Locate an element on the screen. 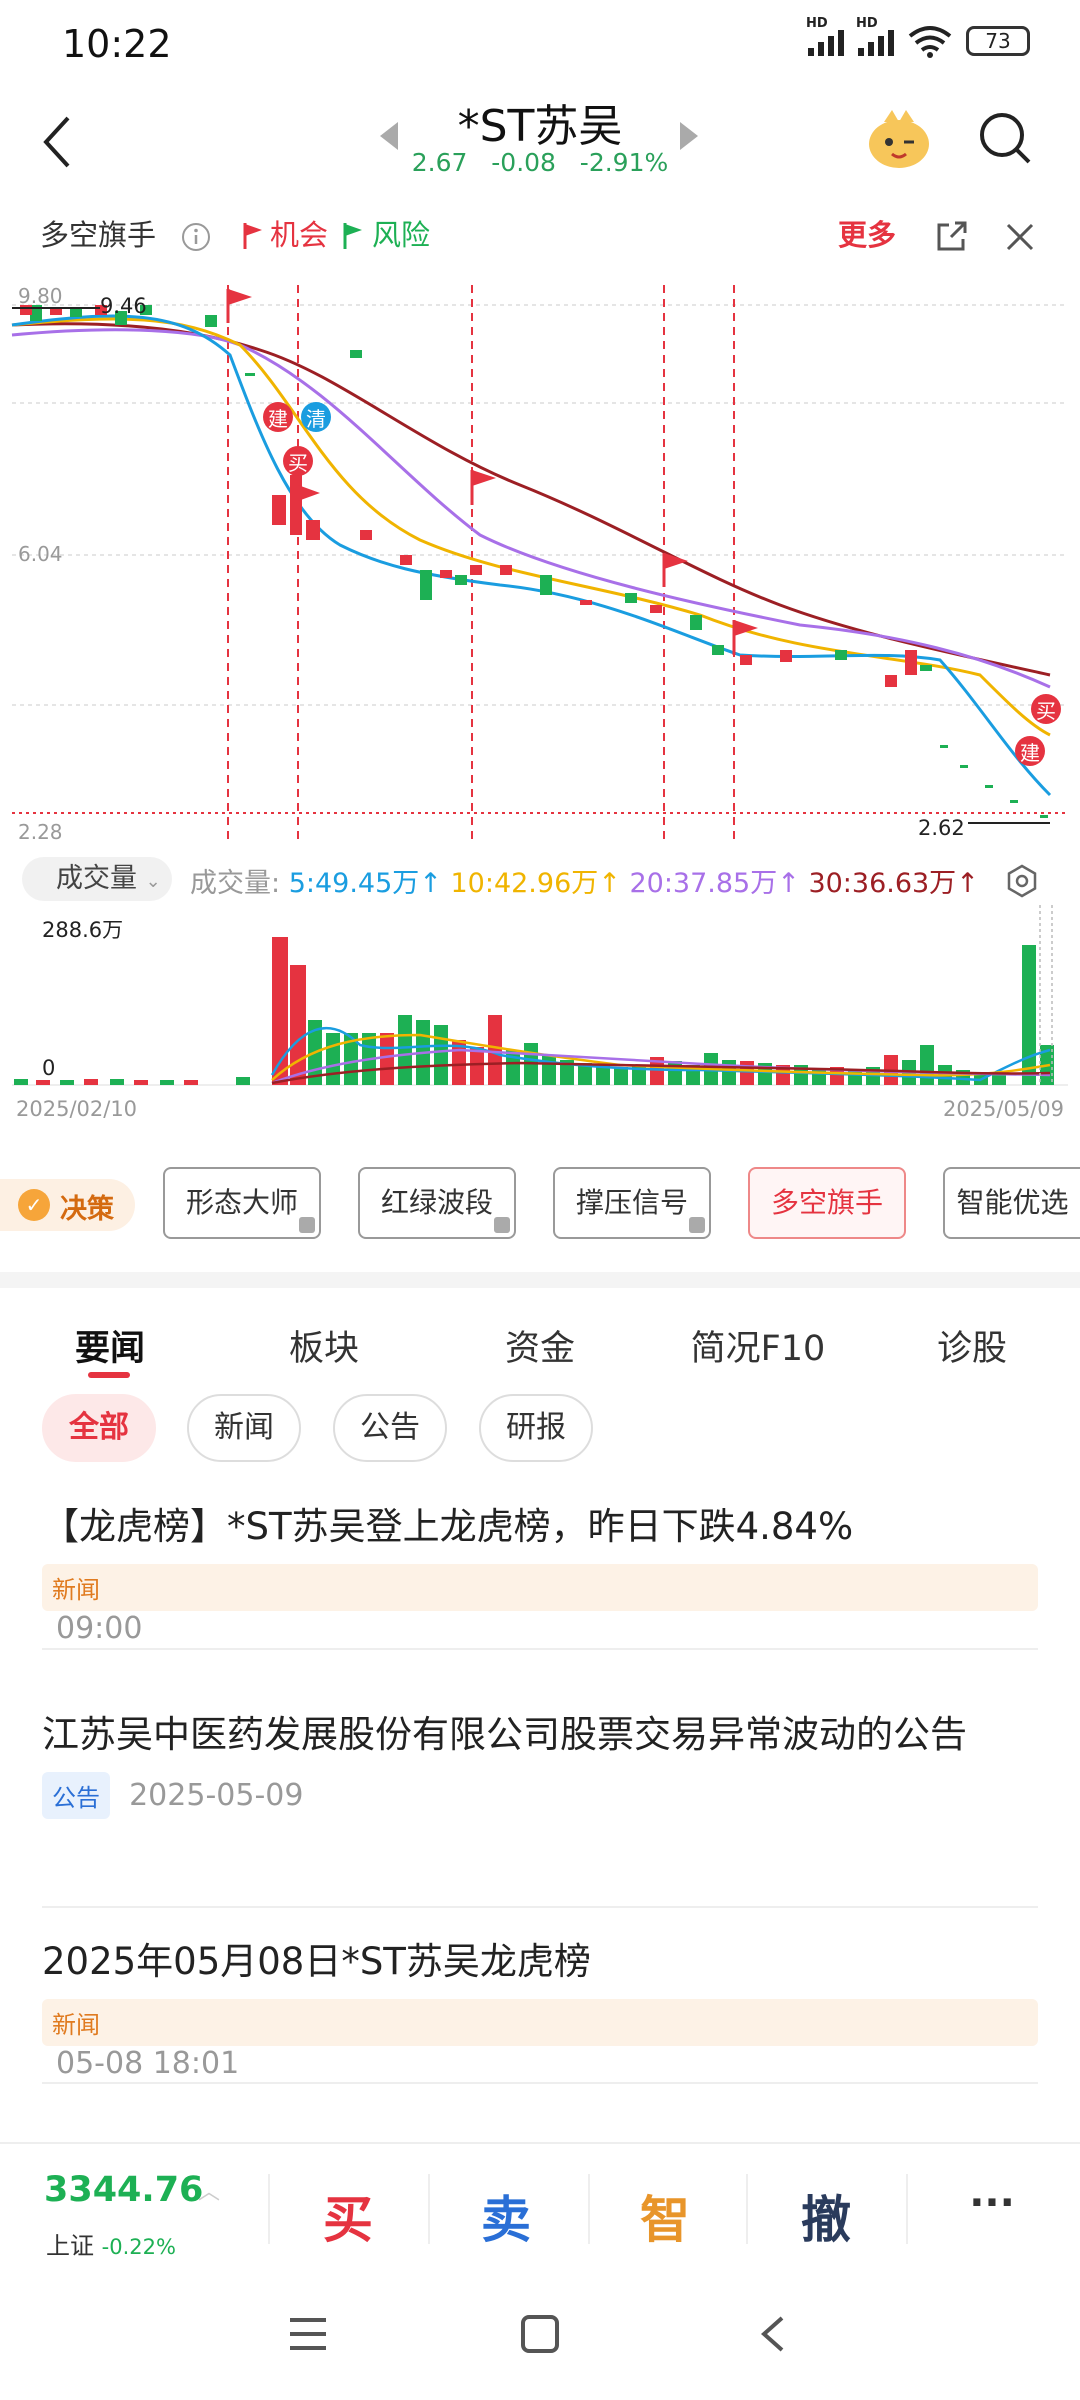 Image resolution: width=1080 pixels, height=2400 pixels. content-tabs: 要闻 板块 资金 简况F10 诊股 is located at coordinates (540, 1345).